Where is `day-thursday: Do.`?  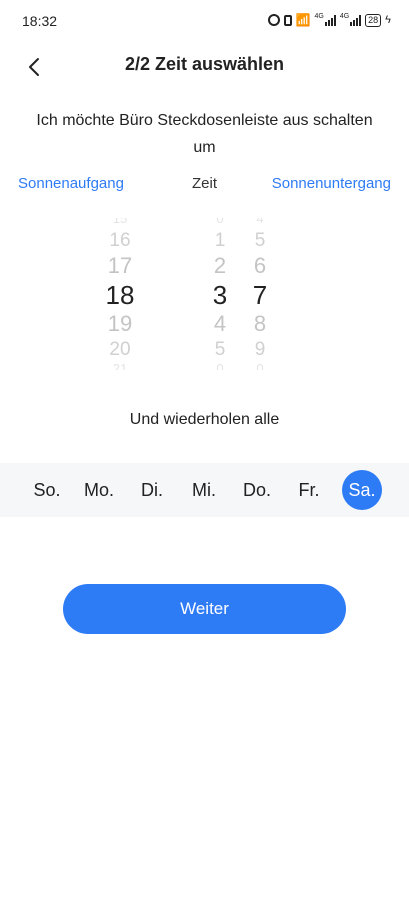
day-thursday: Do. is located at coordinates (257, 490).